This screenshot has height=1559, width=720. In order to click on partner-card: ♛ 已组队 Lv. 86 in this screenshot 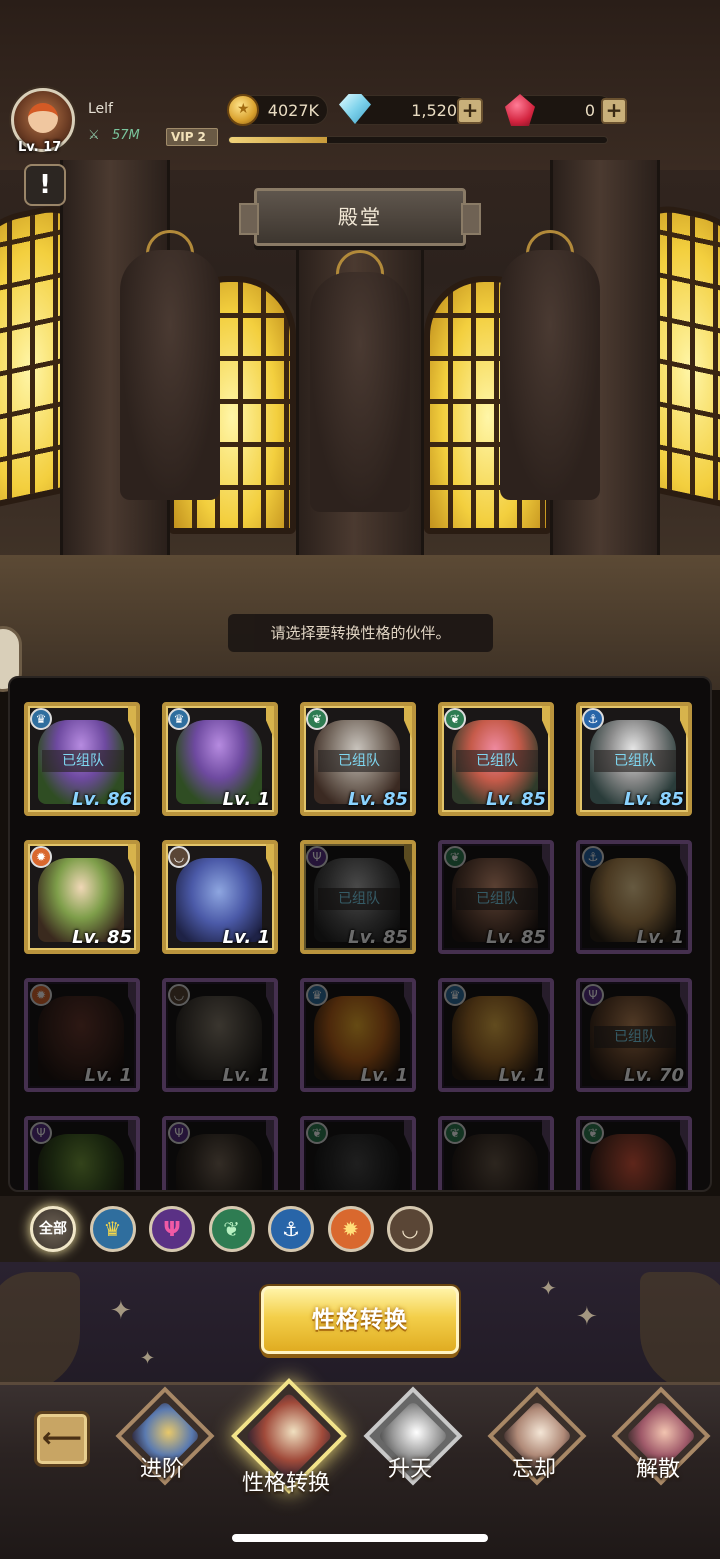, I will do `click(82, 759)`.